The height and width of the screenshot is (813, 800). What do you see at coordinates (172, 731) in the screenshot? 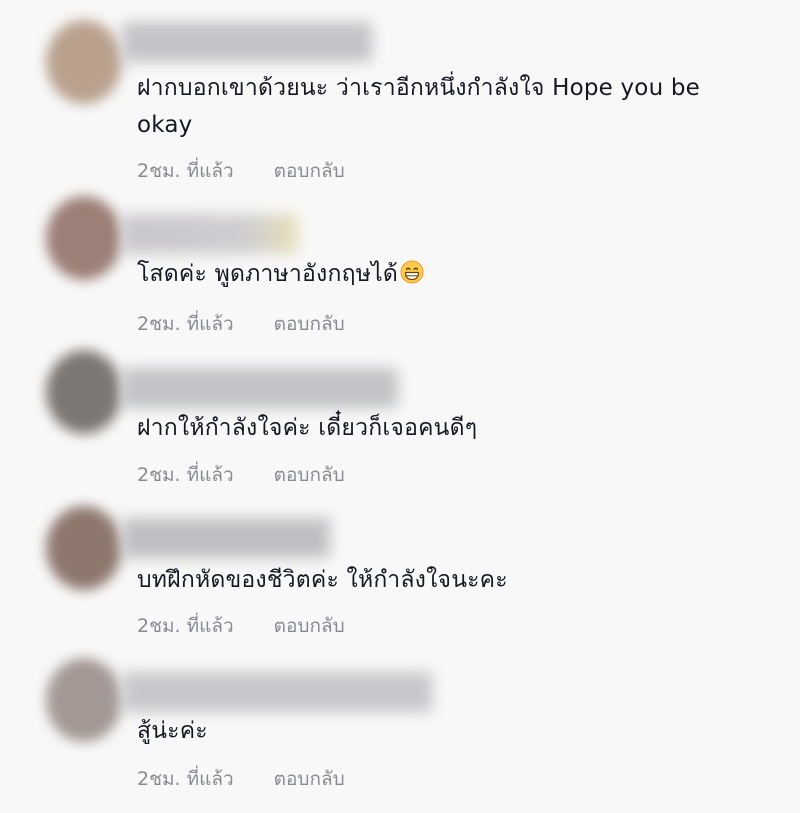
I see `comment-text: สู้น่ะค่ะ` at bounding box center [172, 731].